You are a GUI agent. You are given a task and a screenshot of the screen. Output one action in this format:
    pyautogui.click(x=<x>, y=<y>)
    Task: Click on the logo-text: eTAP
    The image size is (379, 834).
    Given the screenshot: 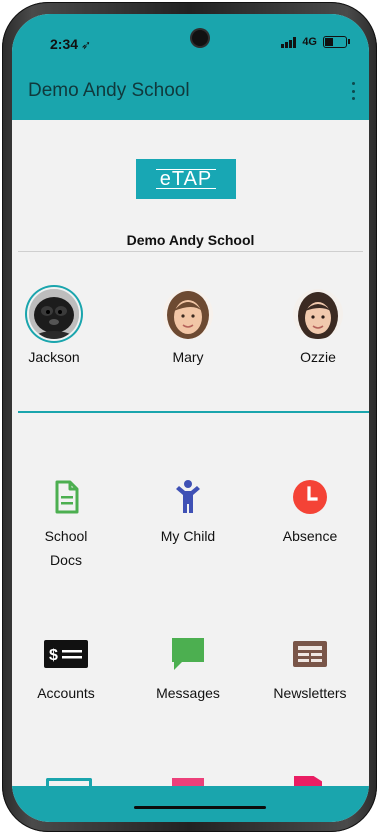 What is the action you would take?
    pyautogui.click(x=186, y=179)
    